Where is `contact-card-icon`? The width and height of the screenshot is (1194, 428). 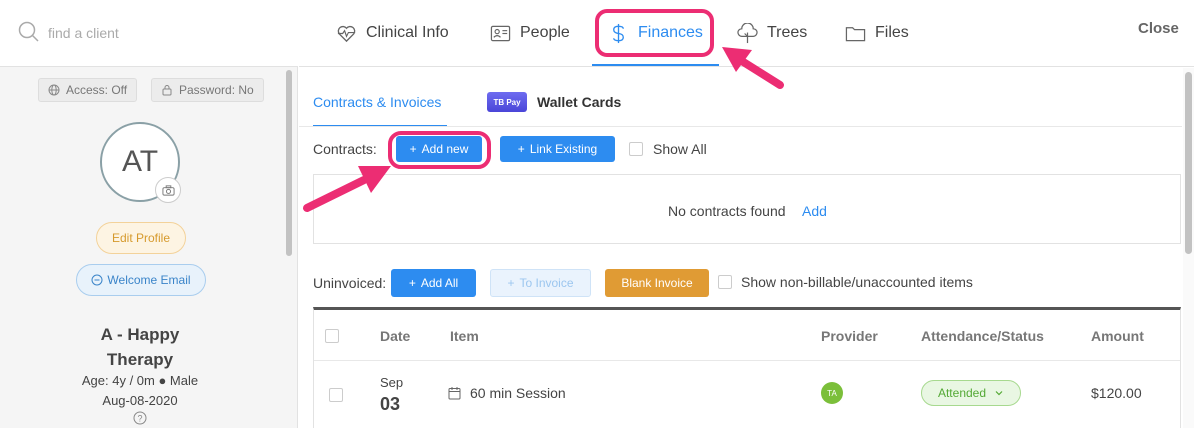 contact-card-icon is located at coordinates (500, 33).